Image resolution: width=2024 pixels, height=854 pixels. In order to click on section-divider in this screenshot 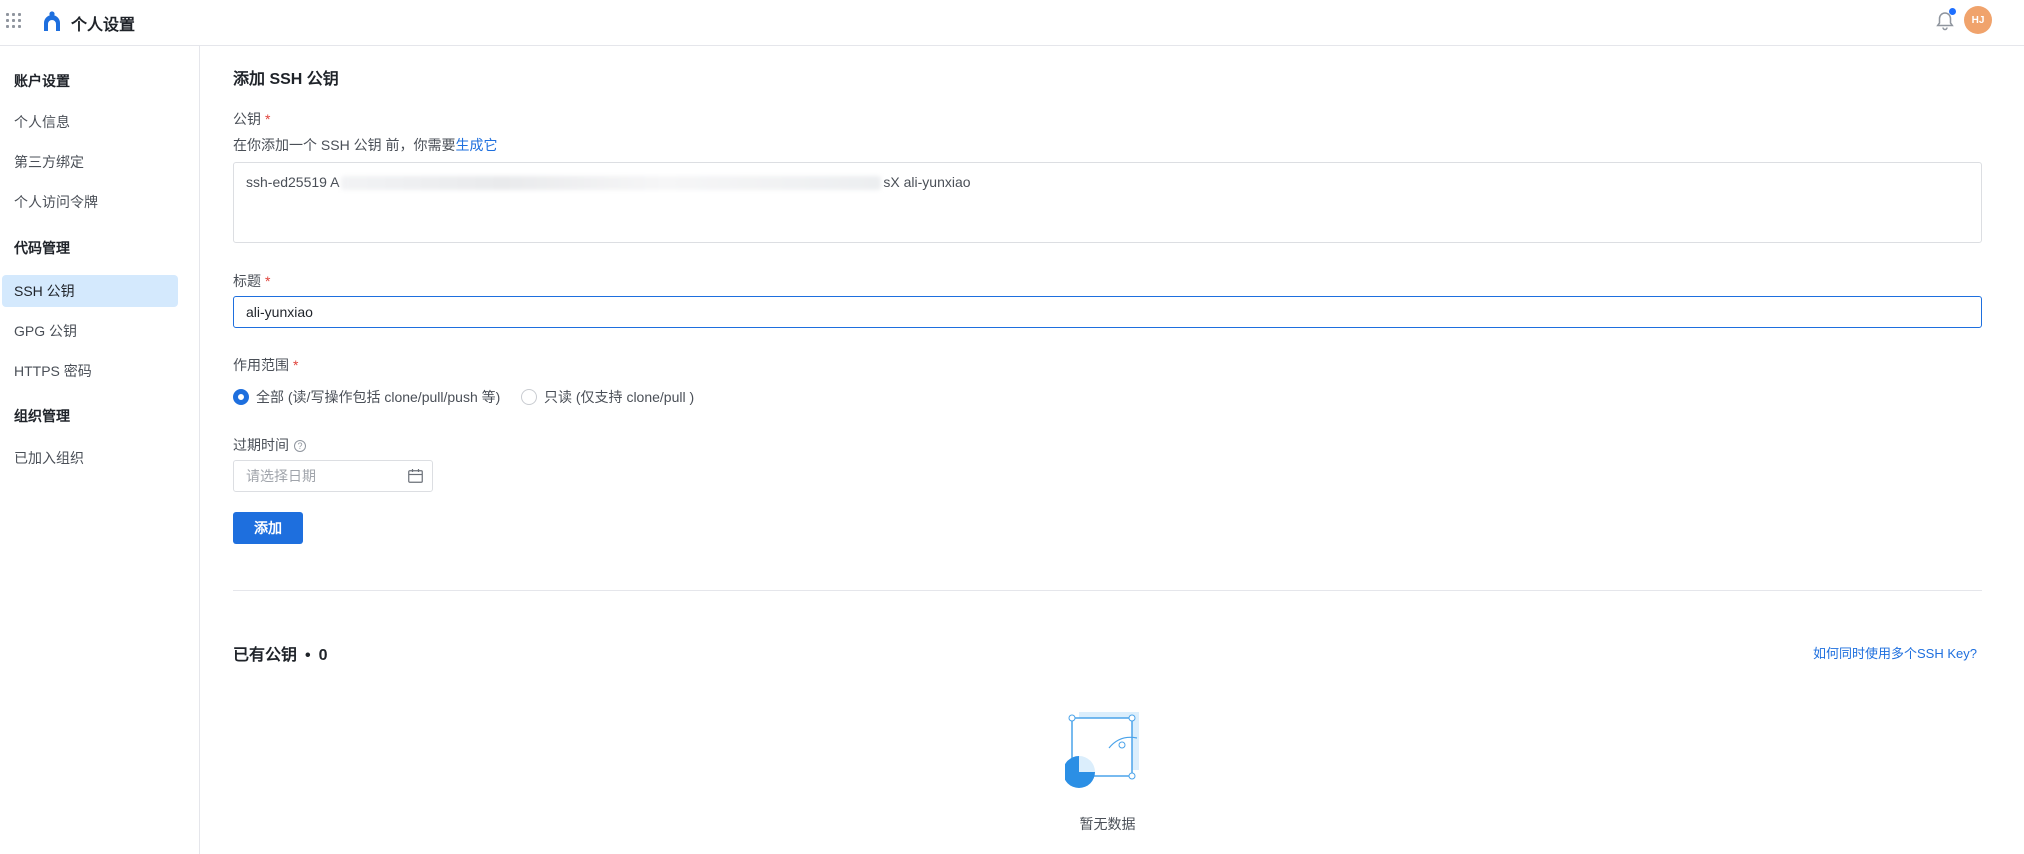, I will do `click(1107, 590)`.